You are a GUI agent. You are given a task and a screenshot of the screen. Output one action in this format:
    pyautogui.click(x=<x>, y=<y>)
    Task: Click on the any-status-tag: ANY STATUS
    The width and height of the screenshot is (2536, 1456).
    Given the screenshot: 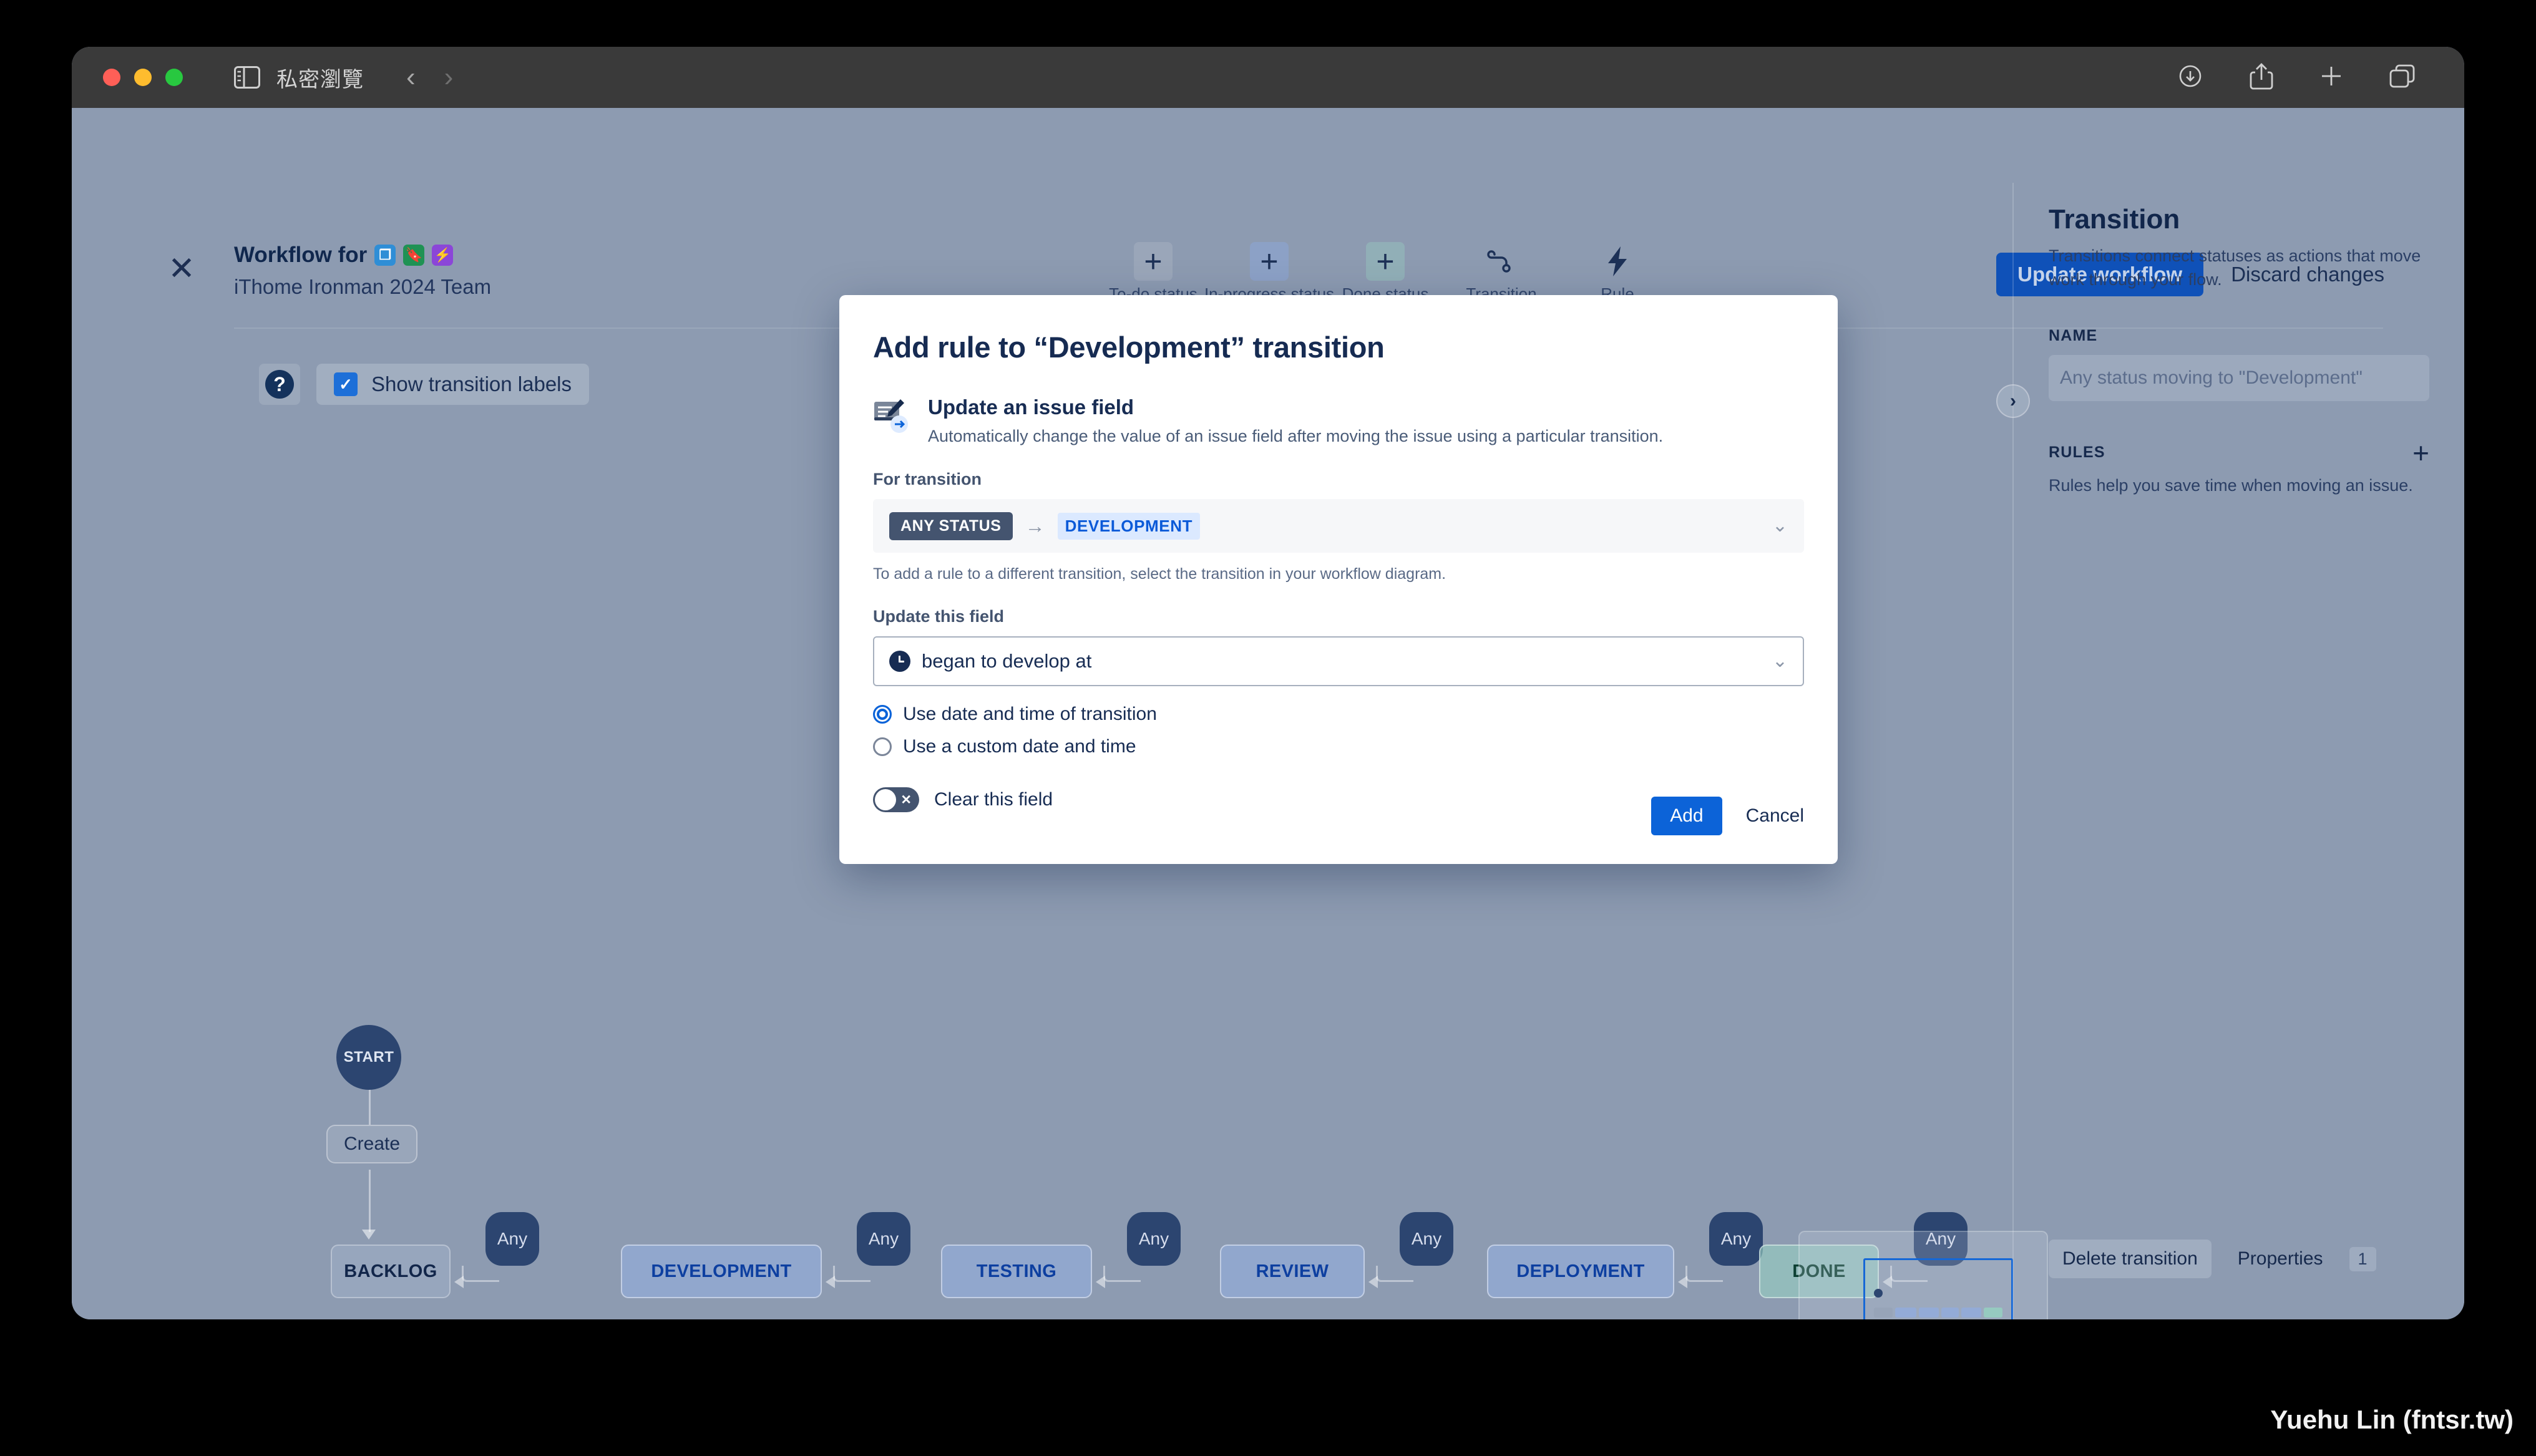 What is the action you would take?
    pyautogui.click(x=951, y=526)
    